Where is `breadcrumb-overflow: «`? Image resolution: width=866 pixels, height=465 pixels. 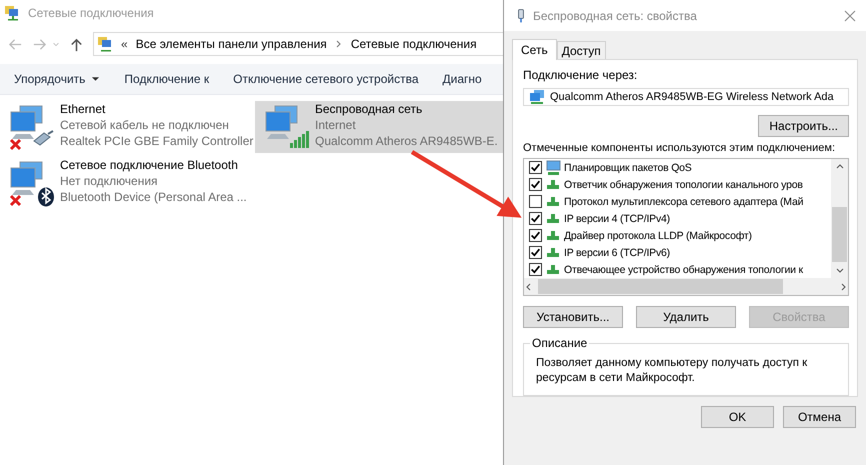 breadcrumb-overflow: « is located at coordinates (124, 44).